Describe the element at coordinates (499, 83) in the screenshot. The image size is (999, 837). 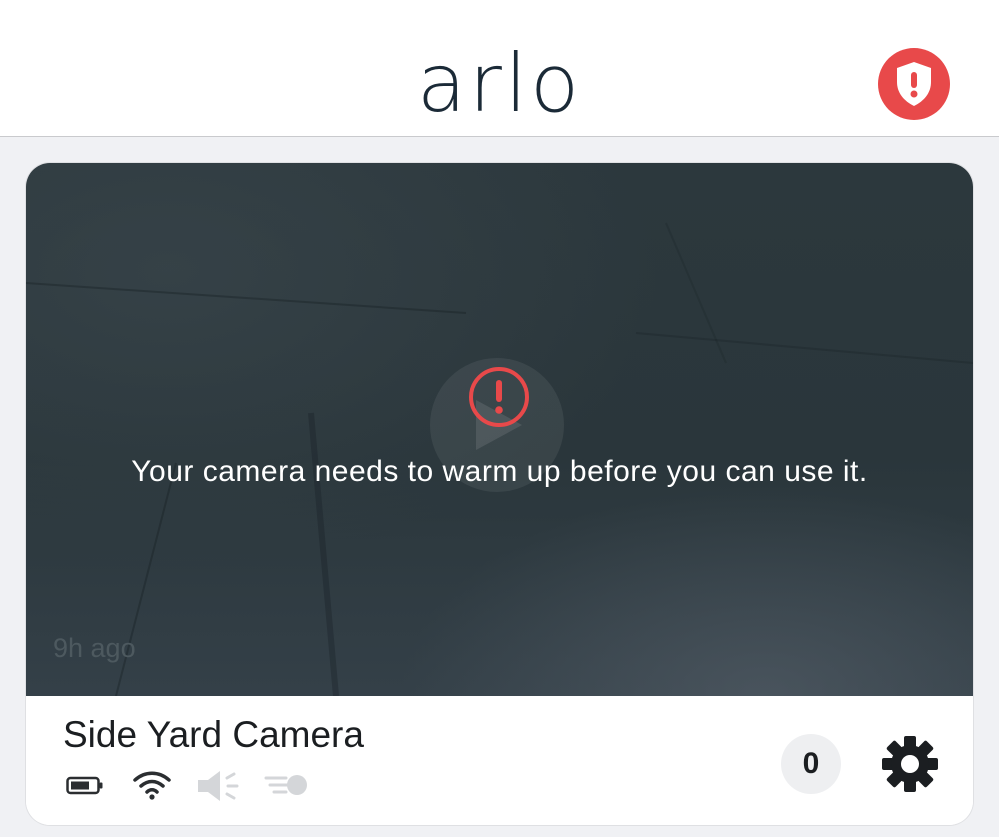
I see `arlo-logo: arlo` at that location.